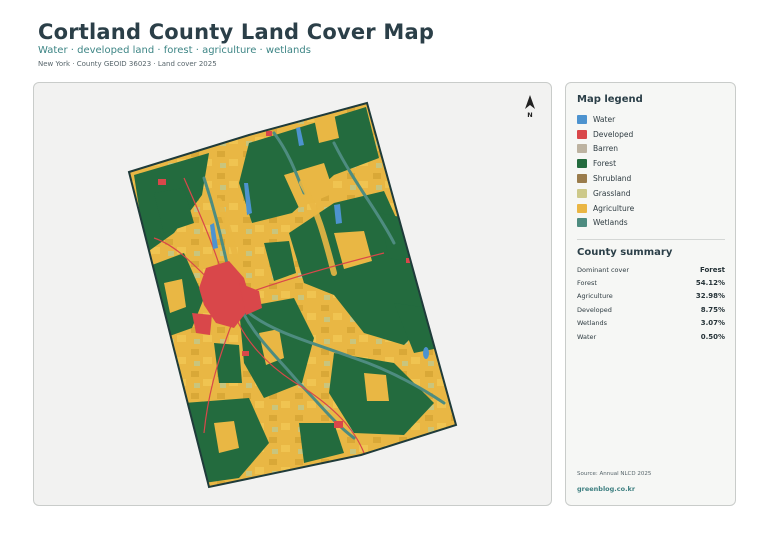 This screenshot has height=543, width=768. I want to click on summary-row-wetlands: Wetlands 3.07%, so click(651, 323).